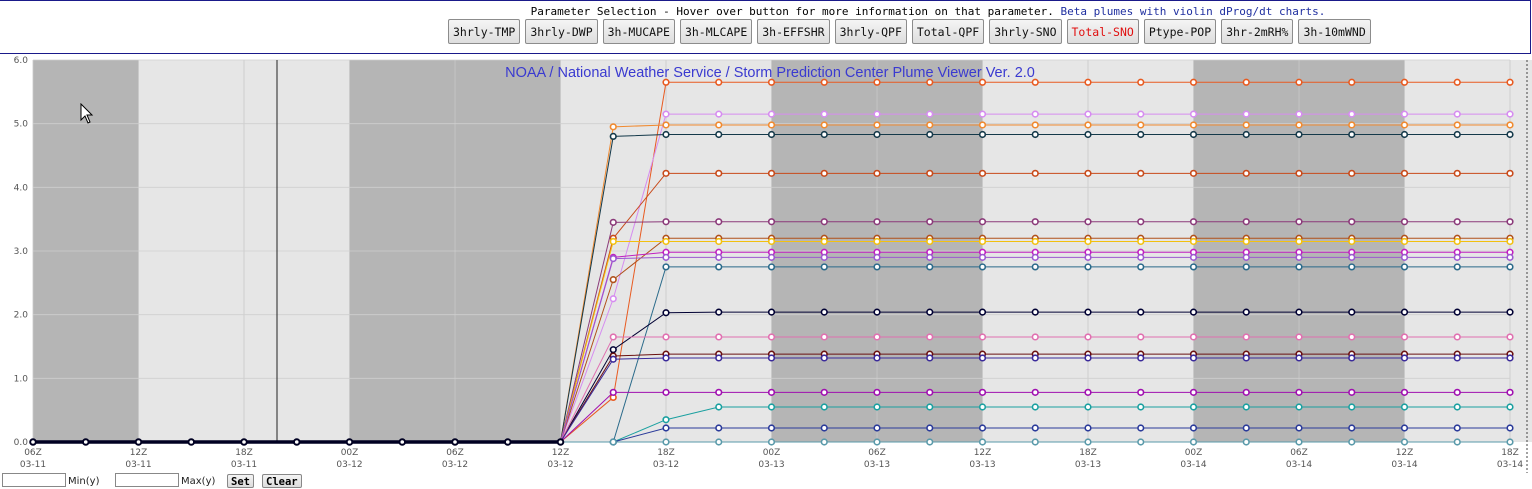 This screenshot has width=1532, height=489. What do you see at coordinates (877, 465) in the screenshot?
I see `x-tick-date: 03-13` at bounding box center [877, 465].